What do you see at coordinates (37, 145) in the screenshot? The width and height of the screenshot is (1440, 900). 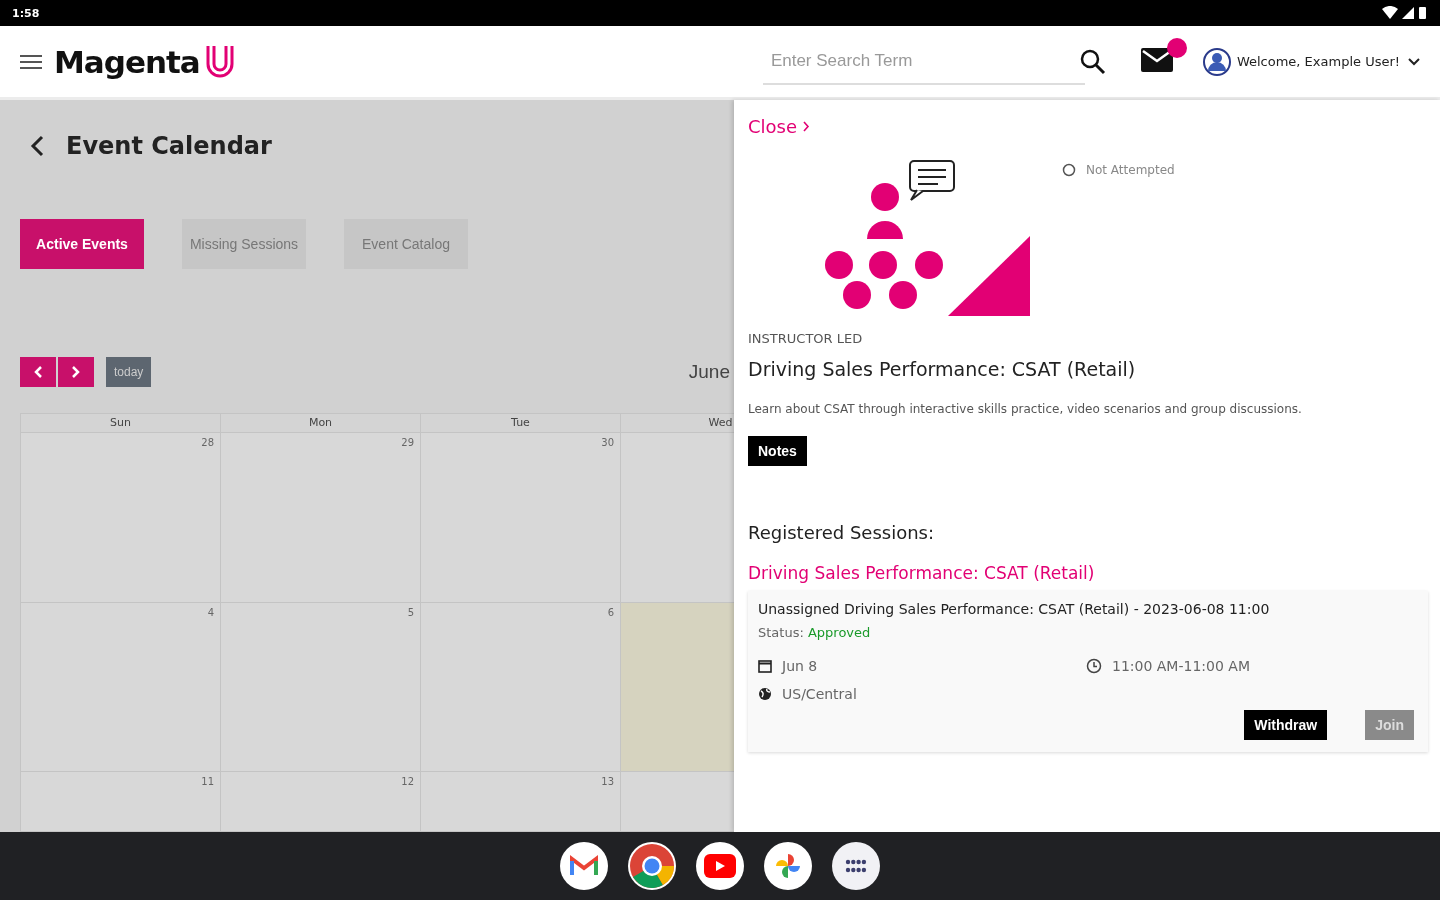 I see `back-icon` at bounding box center [37, 145].